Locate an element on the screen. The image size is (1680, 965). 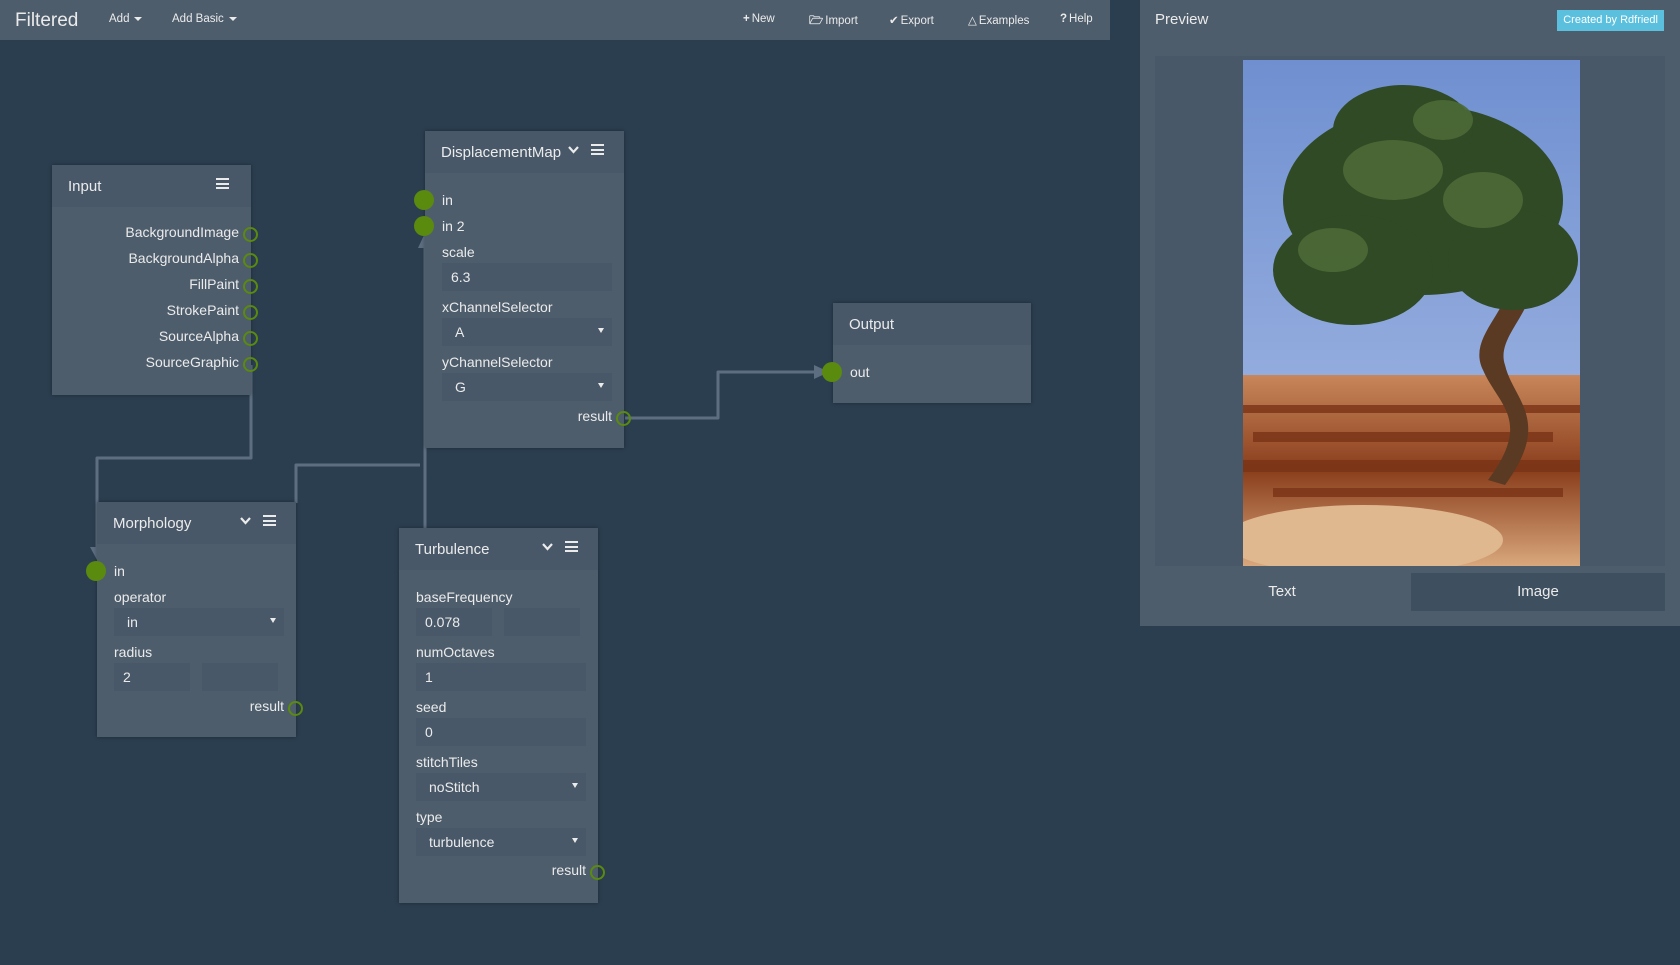
credit-badge: Created by Rdfriedl is located at coordinates (1610, 20).